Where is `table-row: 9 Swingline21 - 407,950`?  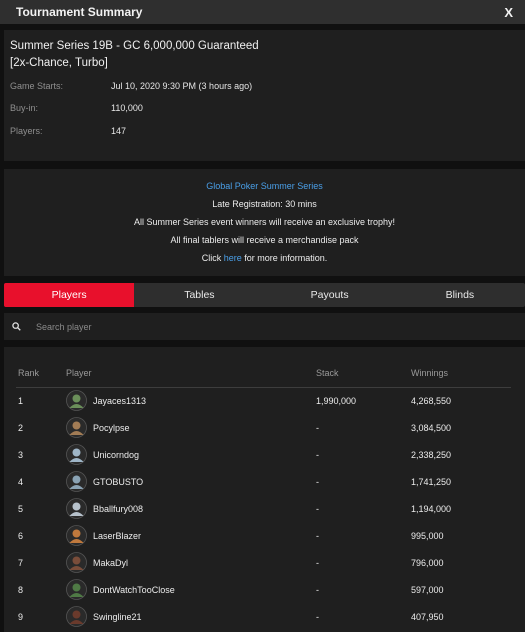 table-row: 9 Swingline21 - 407,950 is located at coordinates (263, 616).